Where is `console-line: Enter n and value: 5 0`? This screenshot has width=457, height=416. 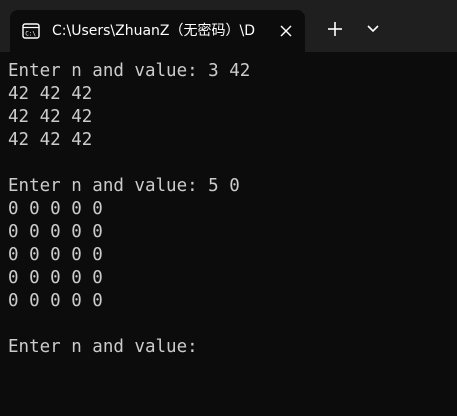 console-line: Enter n and value: 5 0 is located at coordinates (124, 186).